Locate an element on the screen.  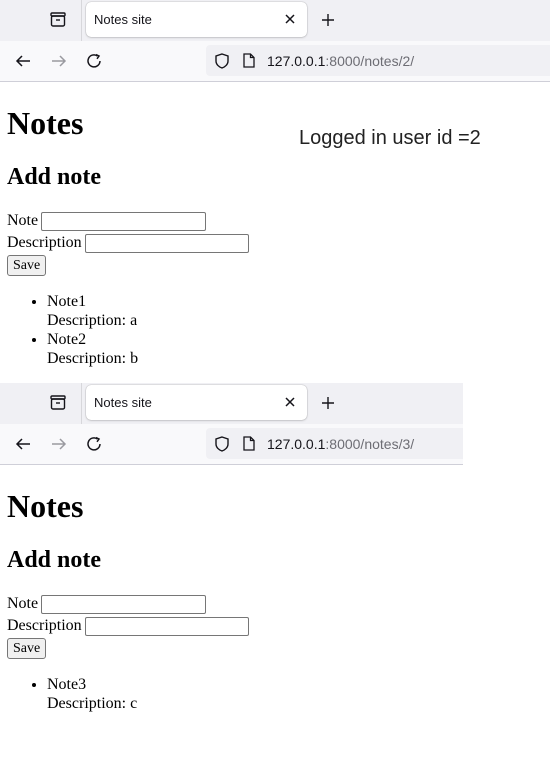
navigation-bar: 127.0.0.1:8000/notes/2/ is located at coordinates (275, 61).